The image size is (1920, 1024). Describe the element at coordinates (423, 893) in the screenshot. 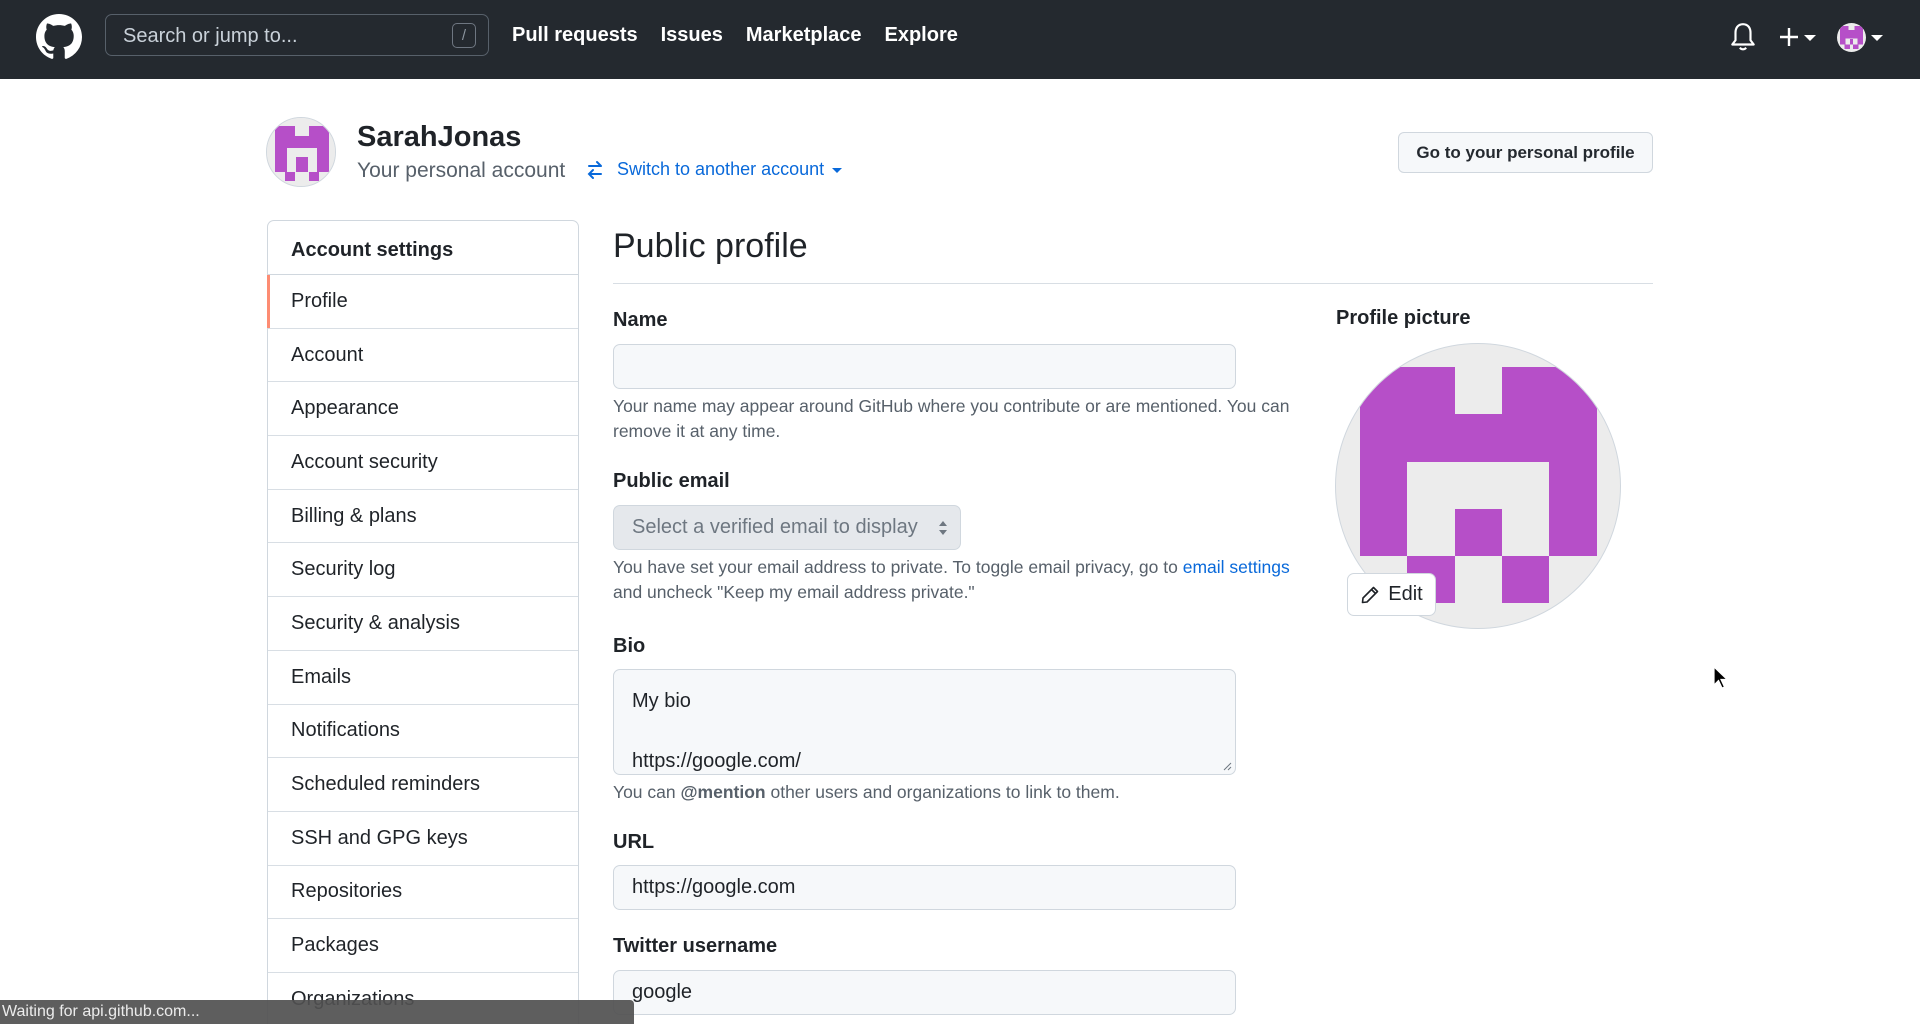

I see `sidebar-item-repositories: Repositories` at that location.